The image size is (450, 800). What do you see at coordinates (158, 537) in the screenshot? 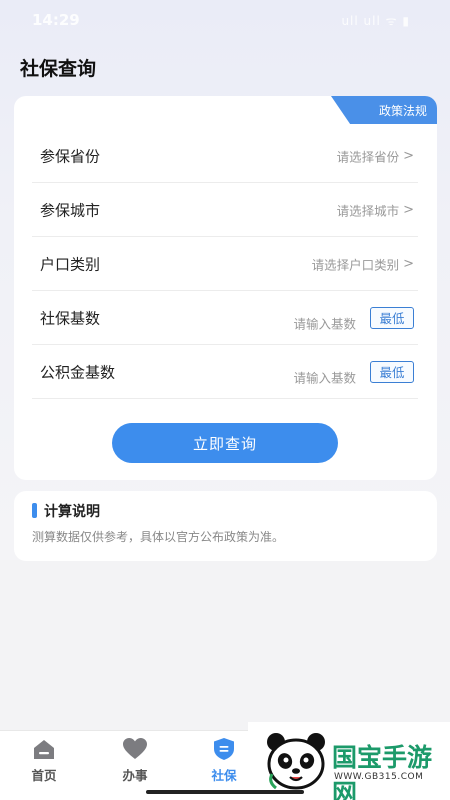
I see `note-description: 测算数据仅供参考，具体以官方公布政策为准。` at bounding box center [158, 537].